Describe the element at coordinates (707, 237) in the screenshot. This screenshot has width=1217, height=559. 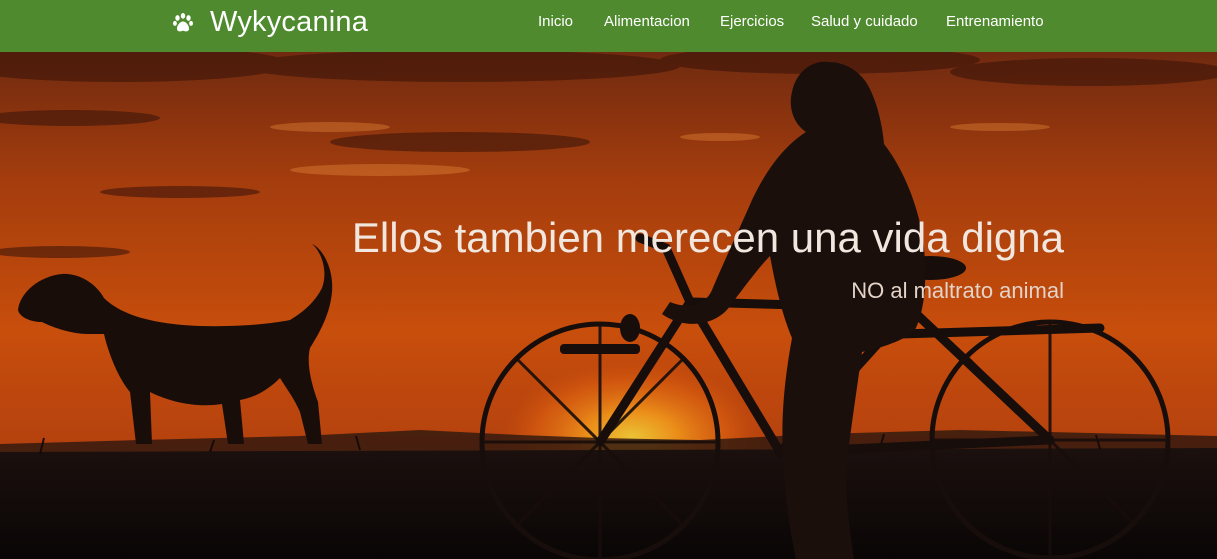
I see `hero-title: Ellos tambien merecen una vida digna` at that location.